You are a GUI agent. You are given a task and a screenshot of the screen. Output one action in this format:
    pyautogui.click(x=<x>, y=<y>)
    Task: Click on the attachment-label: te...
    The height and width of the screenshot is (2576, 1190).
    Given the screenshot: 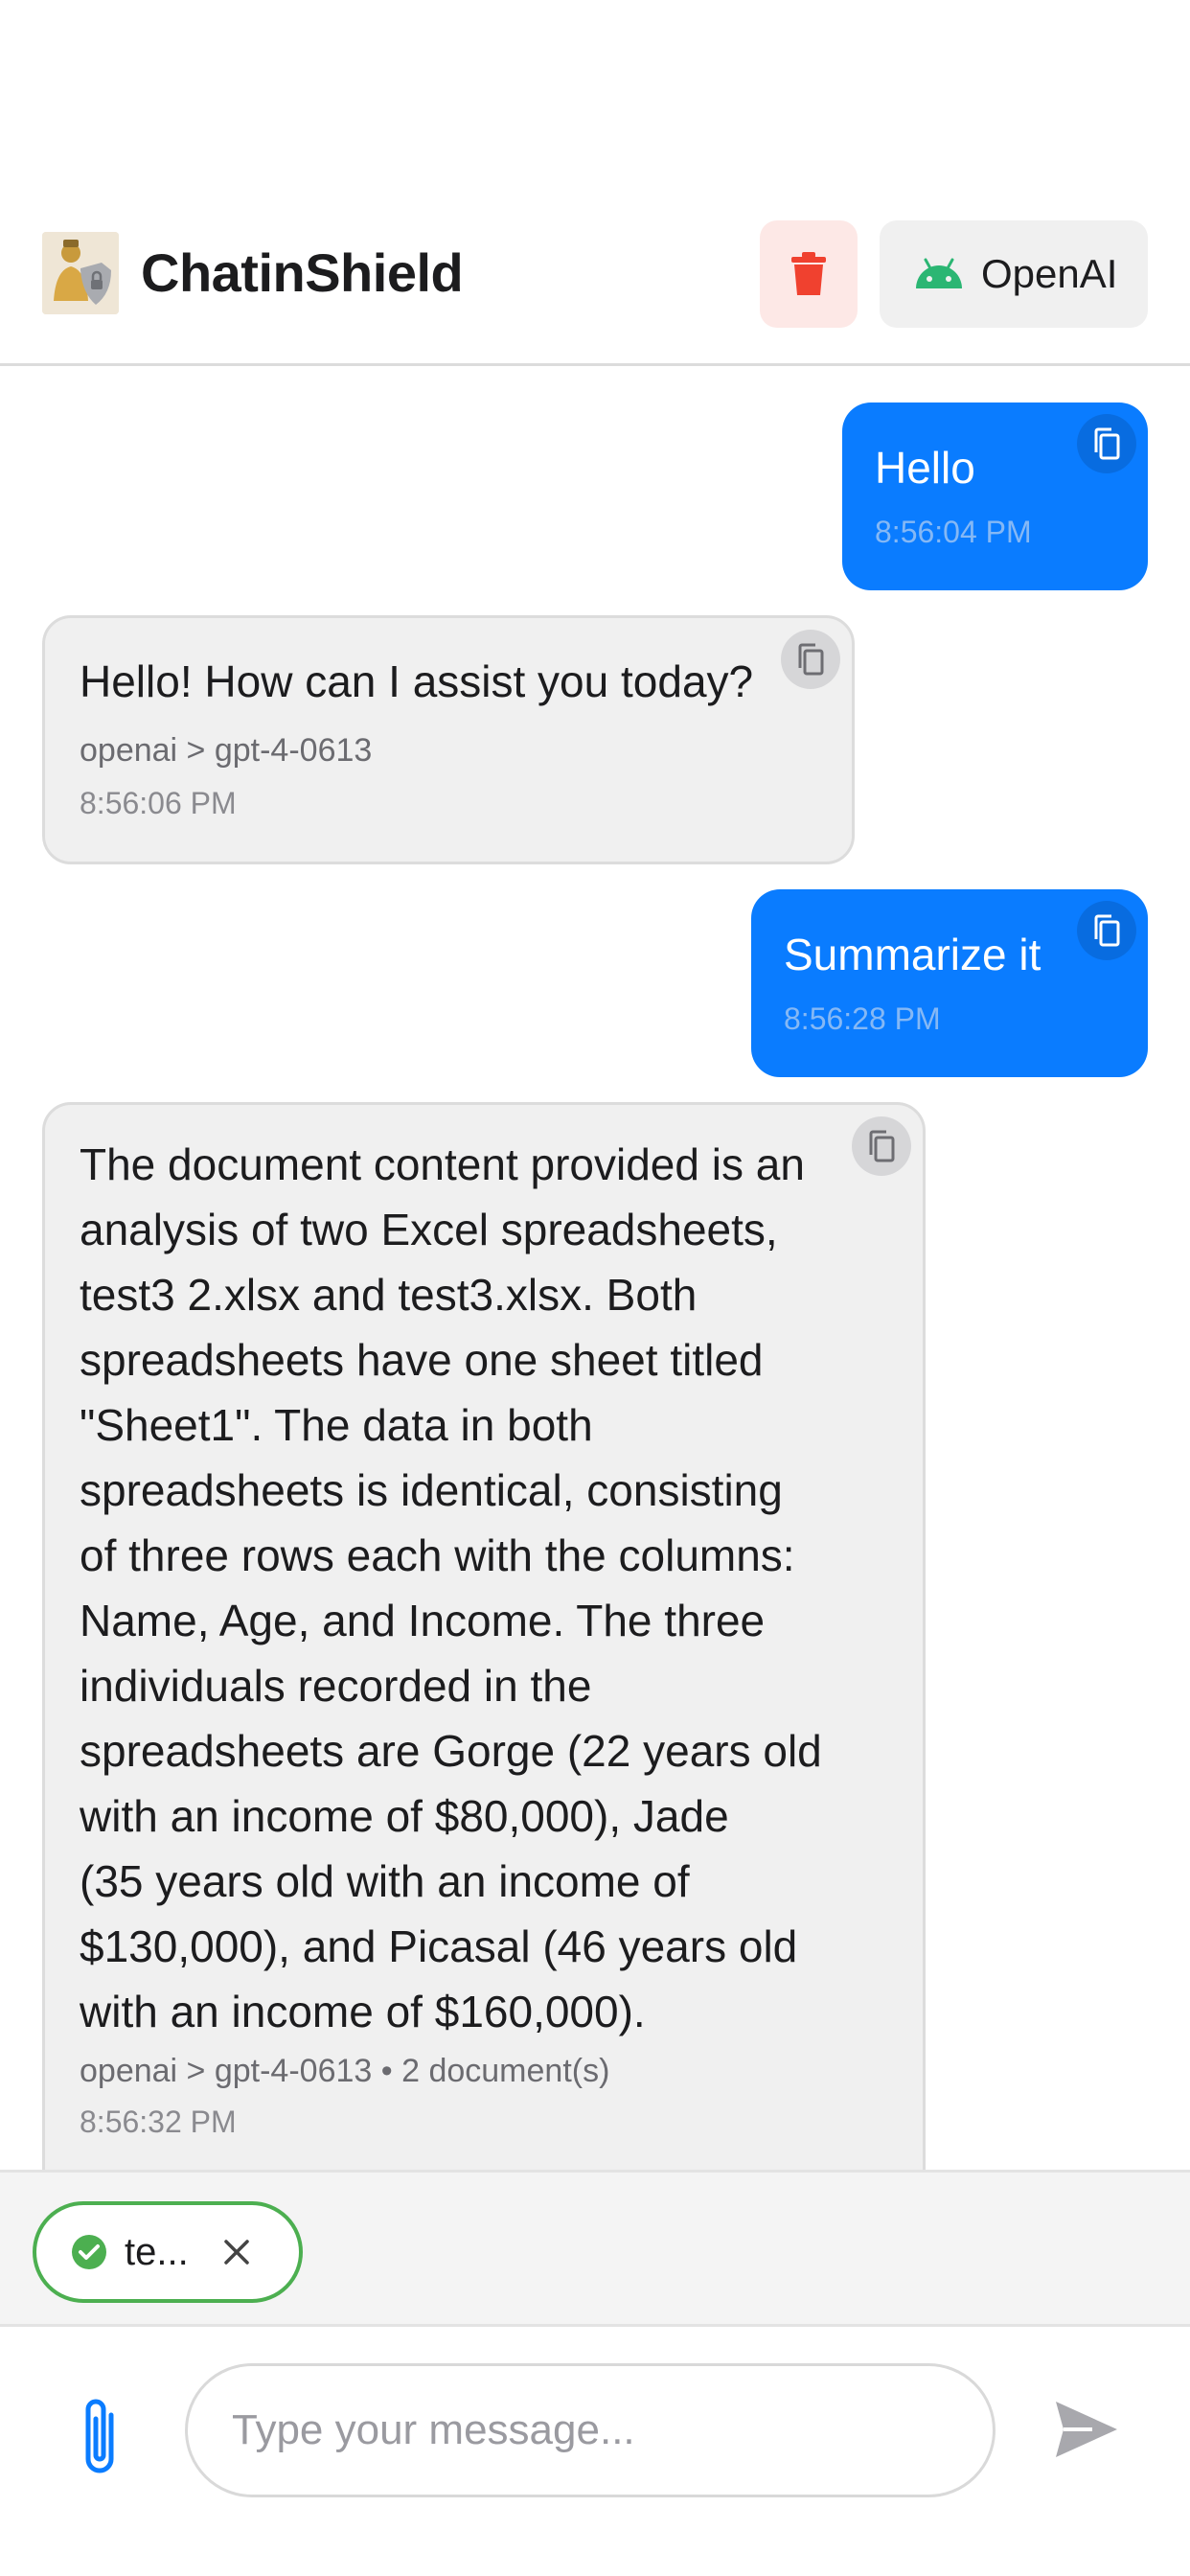 What is the action you would take?
    pyautogui.click(x=157, y=2251)
    